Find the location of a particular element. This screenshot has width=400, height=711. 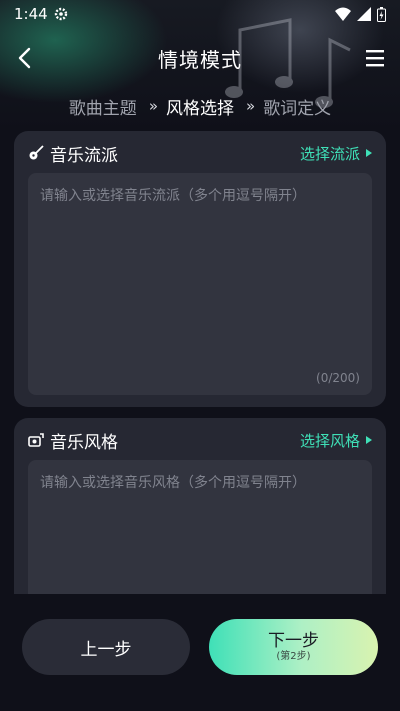

step-indicator: 歌曲主题 » 风格选择 » 歌词定义 is located at coordinates (200, 106).